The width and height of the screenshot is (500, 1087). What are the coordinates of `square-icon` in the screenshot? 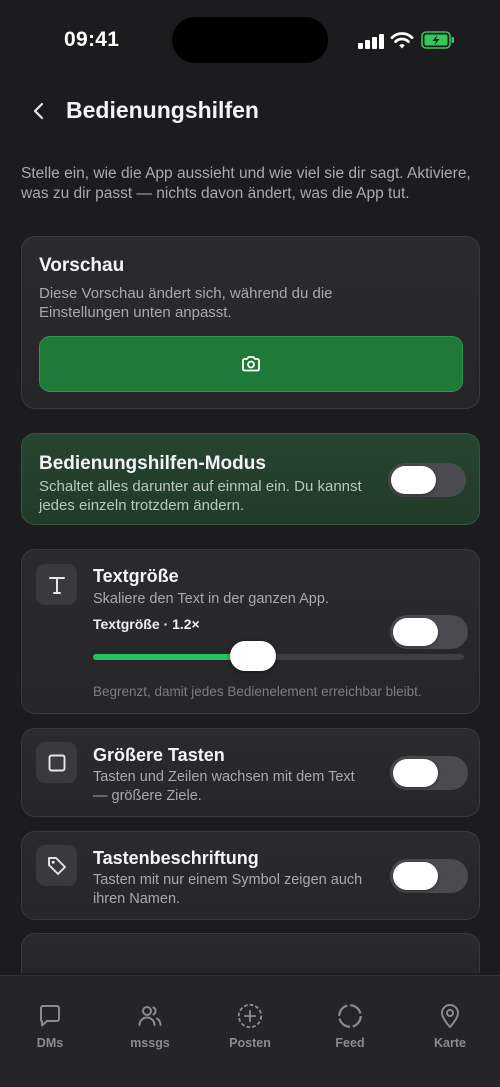 It's located at (56, 762).